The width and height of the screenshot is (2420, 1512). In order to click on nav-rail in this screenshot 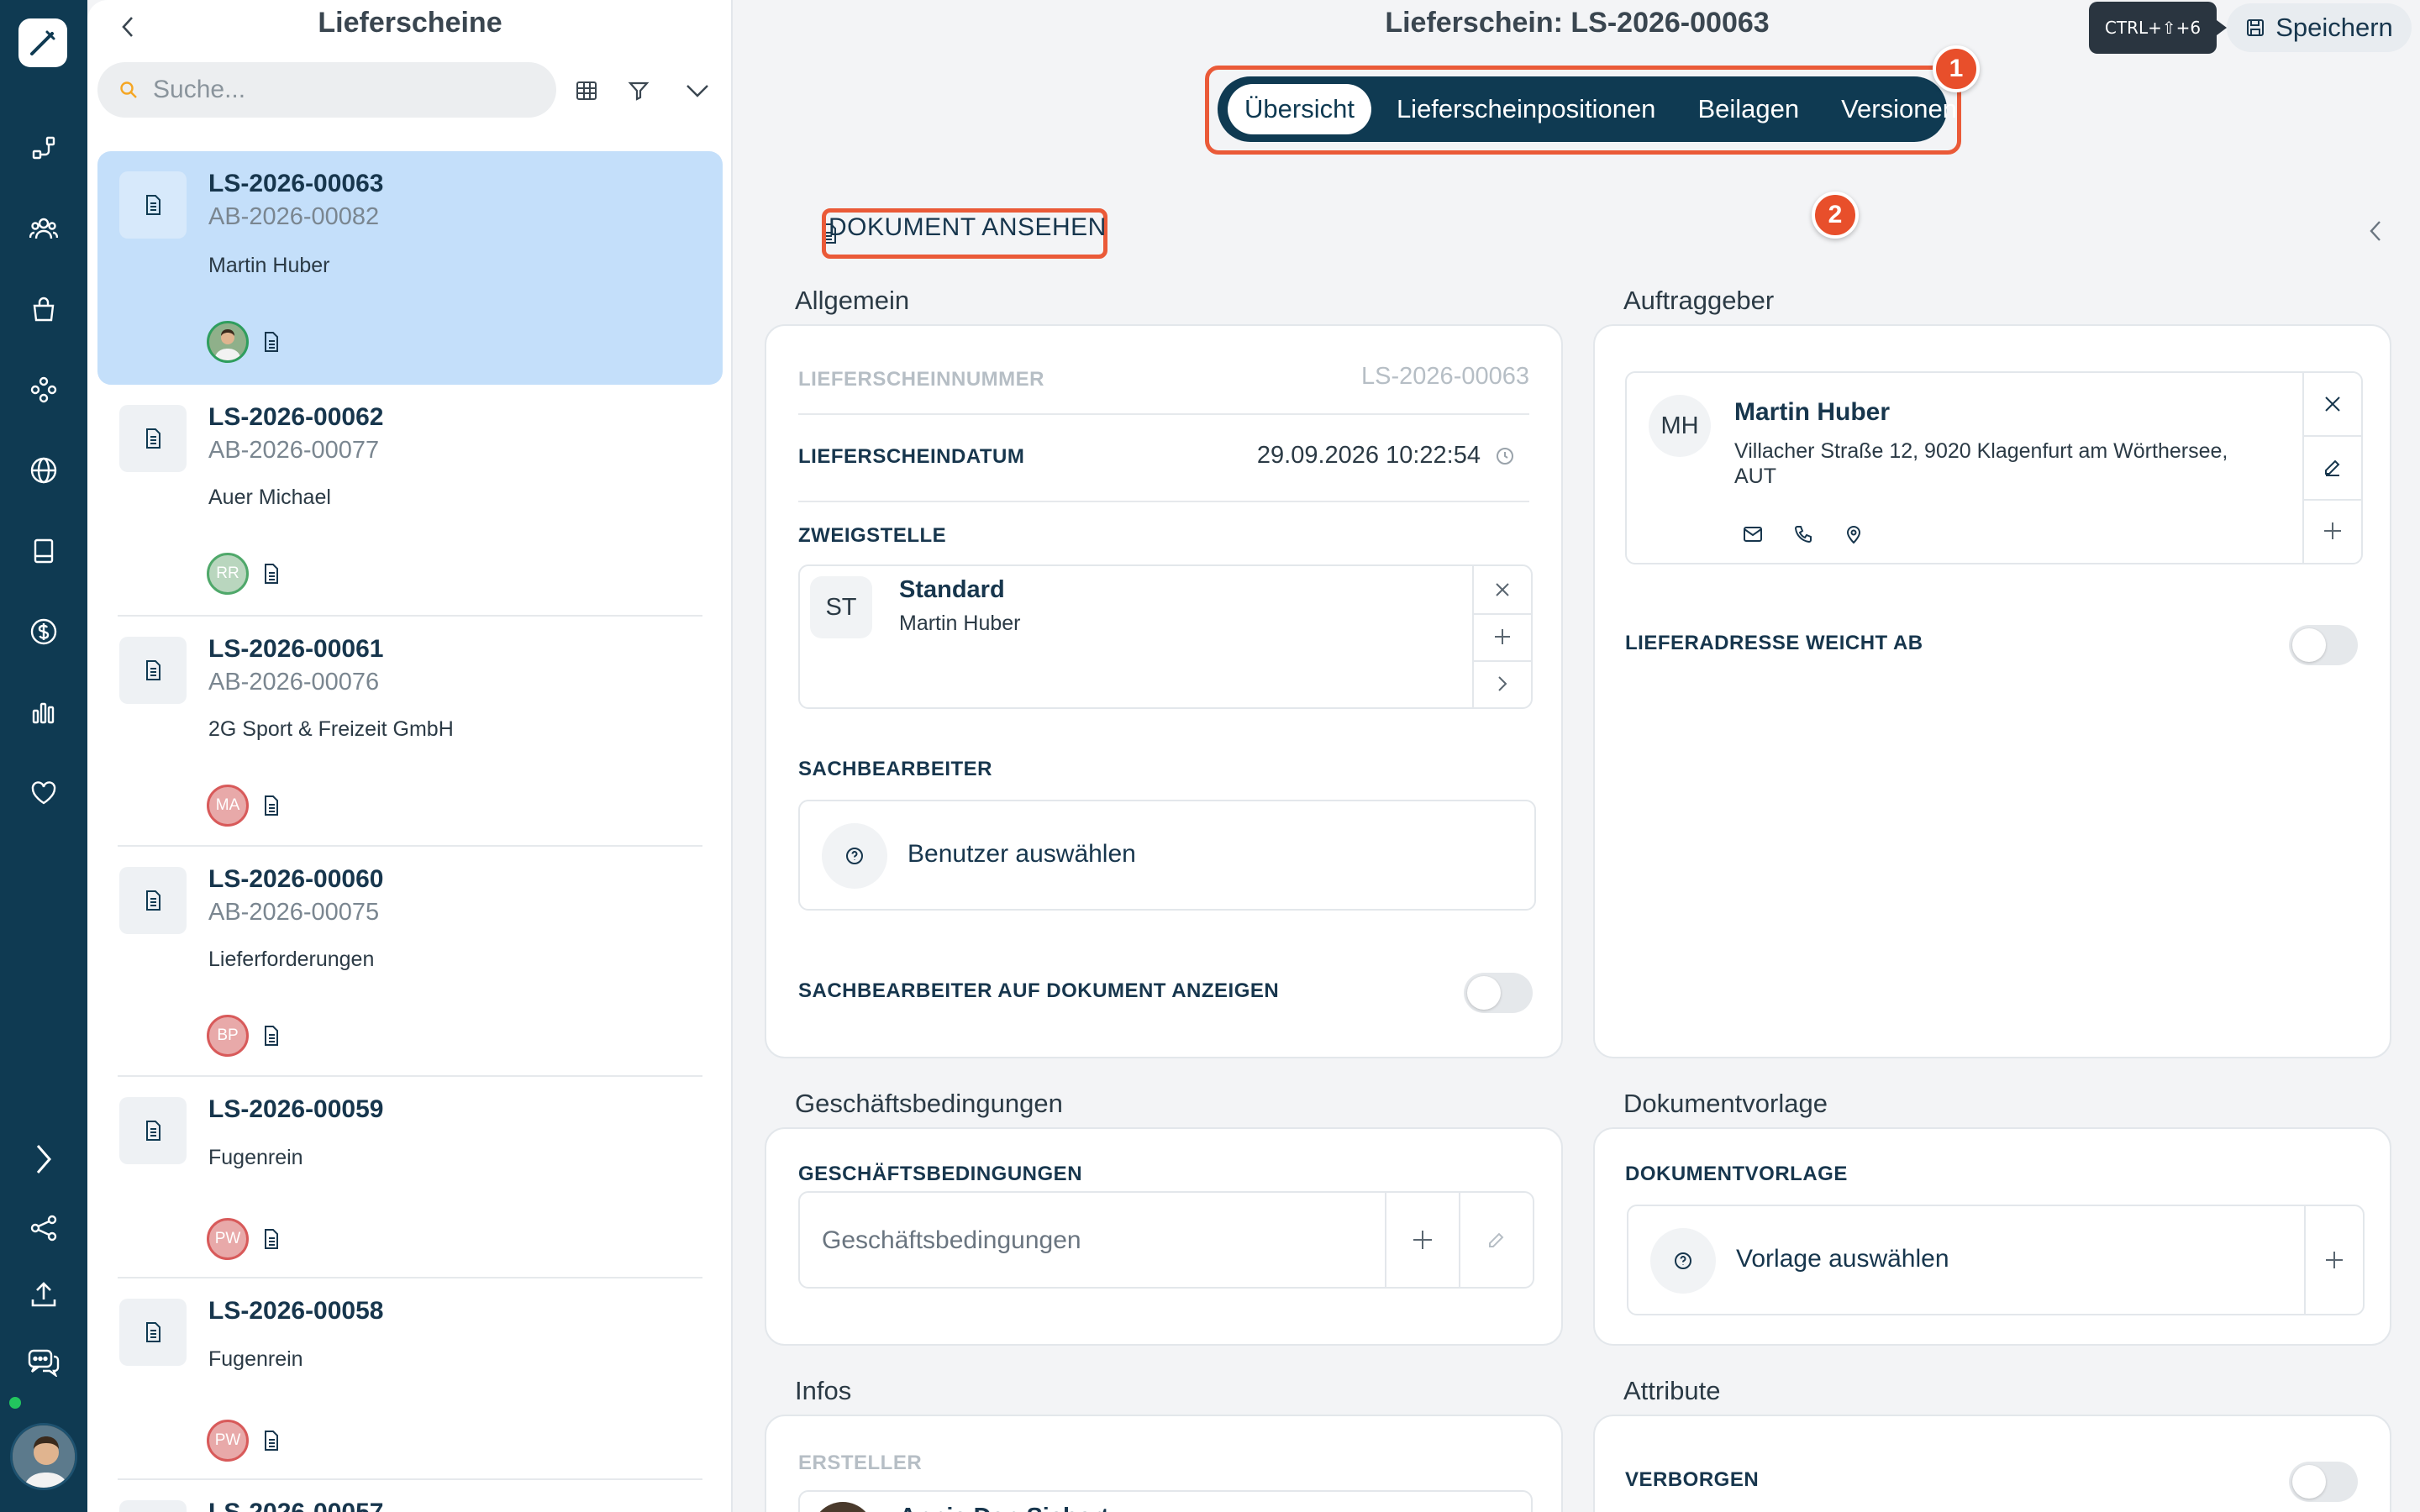, I will do `click(43, 756)`.